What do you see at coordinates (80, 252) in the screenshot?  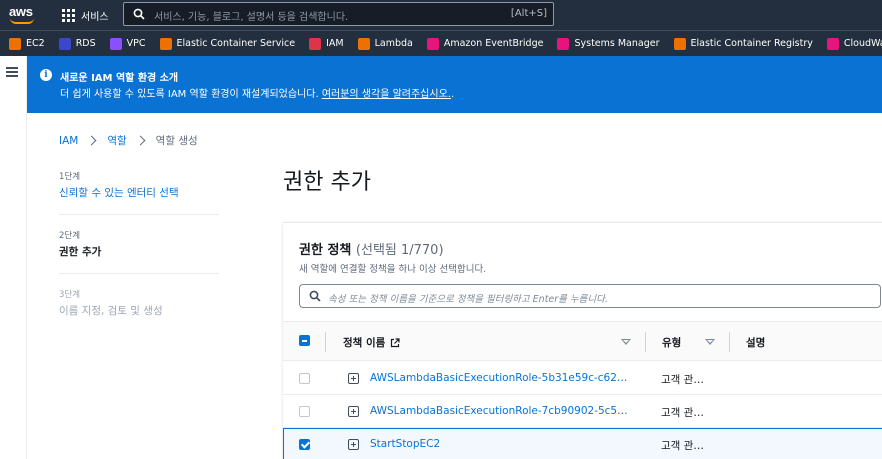 I see `step-label: 권한 추가` at bounding box center [80, 252].